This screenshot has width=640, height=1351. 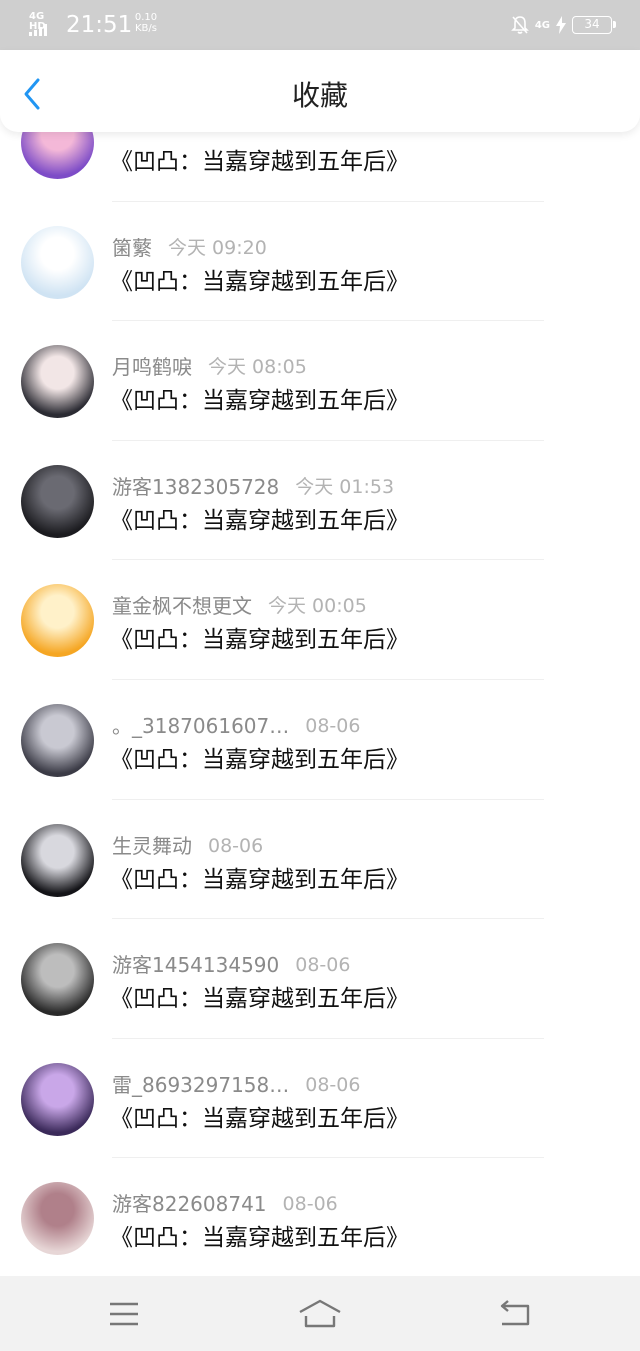 I want to click on notifications-off-icon, so click(x=519, y=25).